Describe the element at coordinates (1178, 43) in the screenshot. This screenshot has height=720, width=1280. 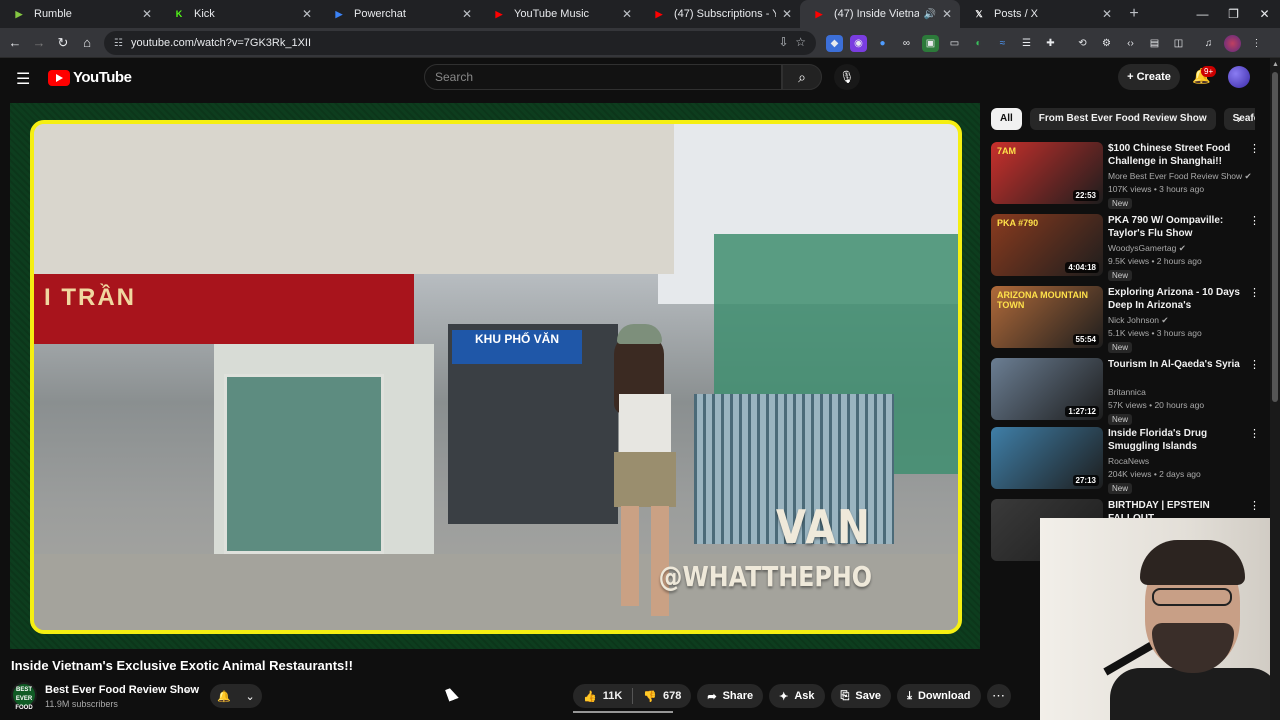
I see `sidepanel-icon: ◫` at that location.